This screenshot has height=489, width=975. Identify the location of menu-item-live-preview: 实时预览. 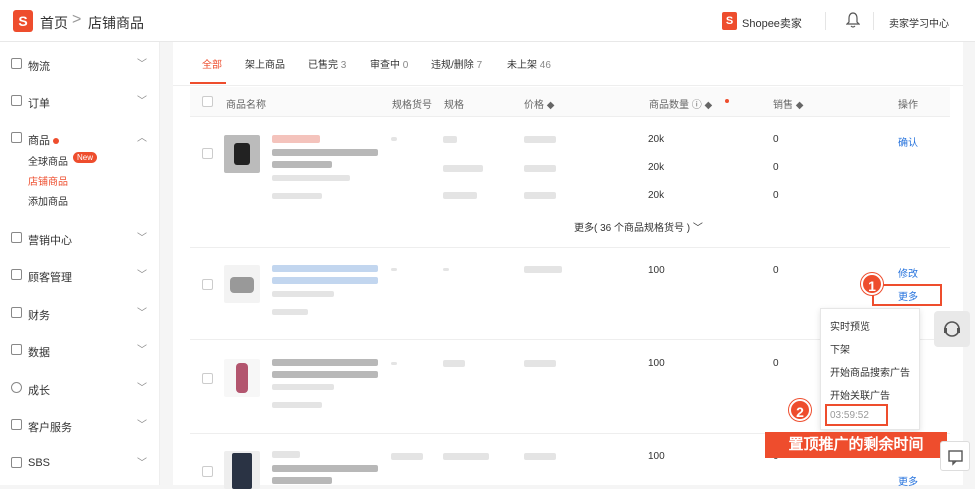
(850, 325).